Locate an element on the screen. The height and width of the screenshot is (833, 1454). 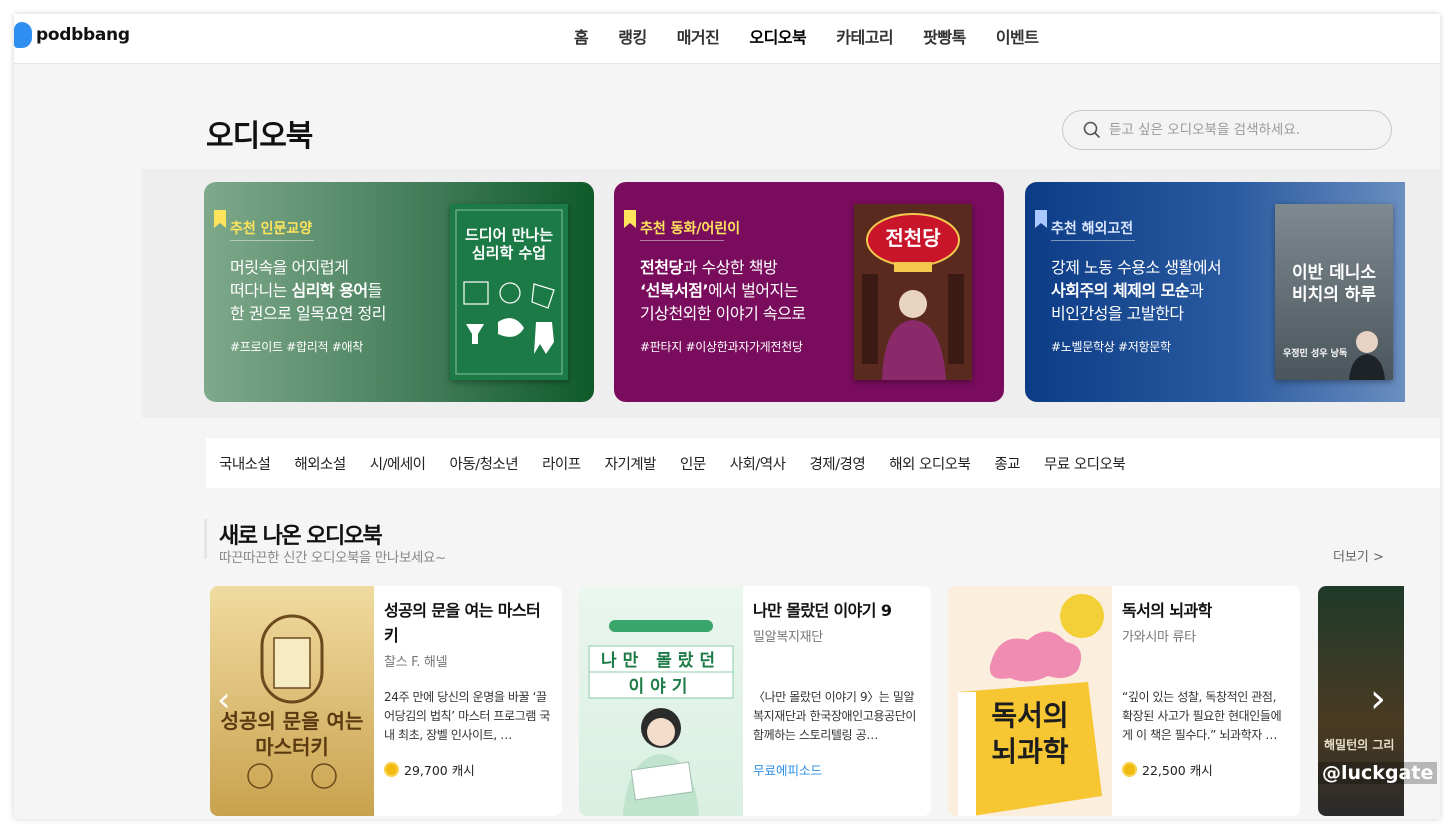
logo-text: podbbang is located at coordinates (83, 35).